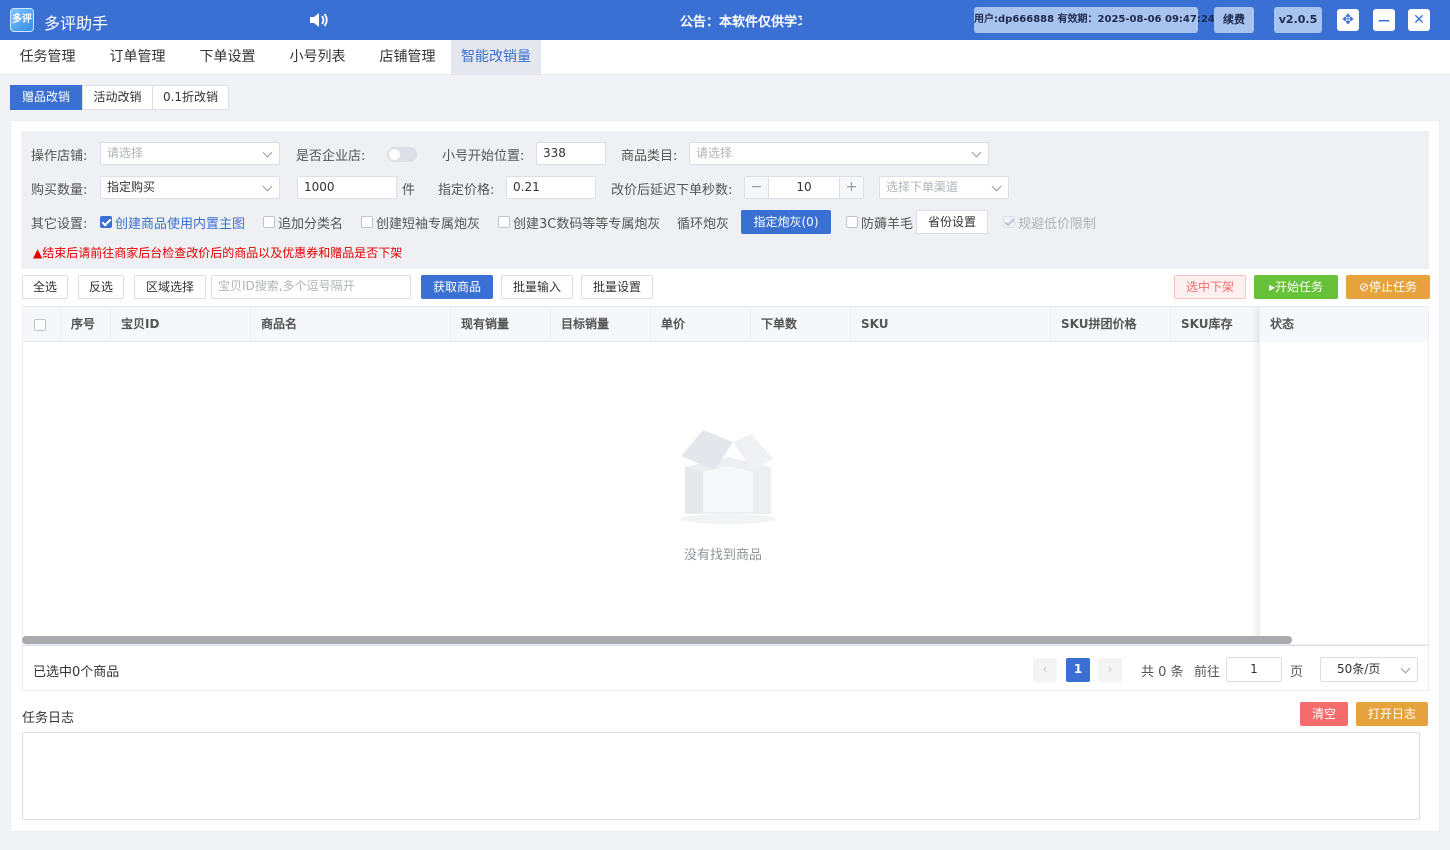 Image resolution: width=1450 pixels, height=850 pixels. Describe the element at coordinates (1210, 287) in the screenshot. I see `unlist-selected-button: 选中下架` at that location.